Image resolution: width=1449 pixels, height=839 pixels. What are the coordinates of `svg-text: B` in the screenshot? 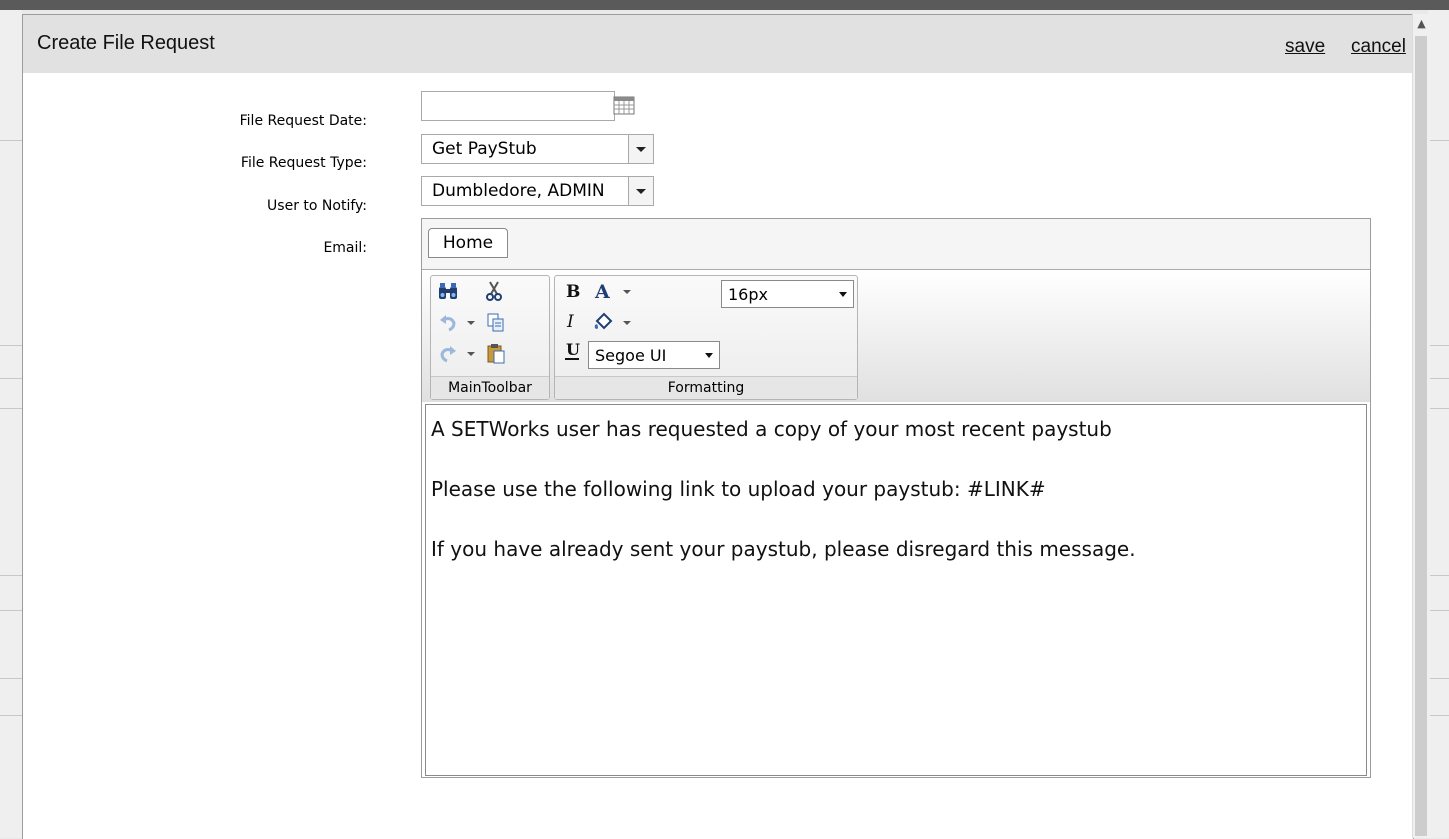 It's located at (573, 292).